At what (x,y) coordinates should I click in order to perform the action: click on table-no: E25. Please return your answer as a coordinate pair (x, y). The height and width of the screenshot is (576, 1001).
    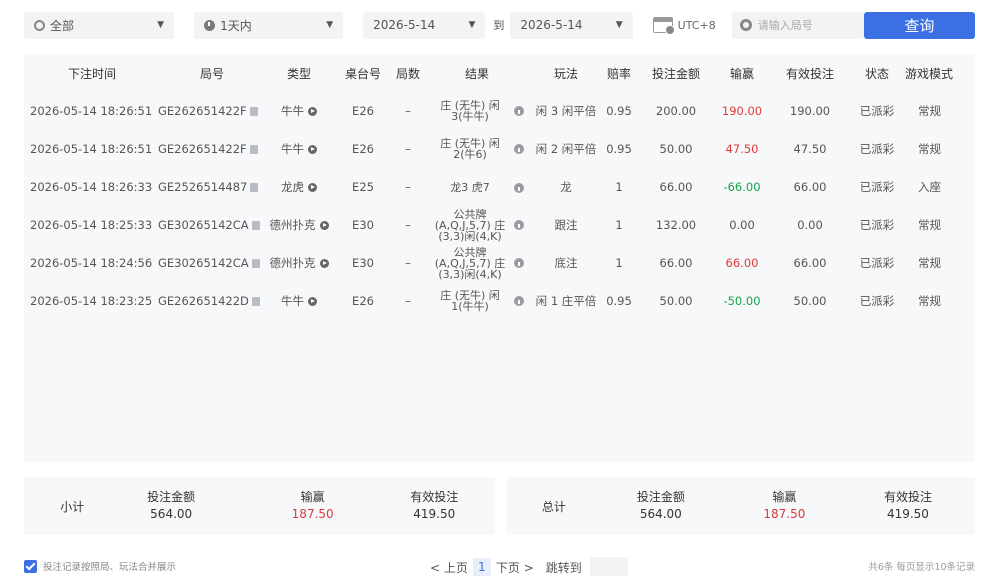
    Looking at the image, I should click on (363, 187).